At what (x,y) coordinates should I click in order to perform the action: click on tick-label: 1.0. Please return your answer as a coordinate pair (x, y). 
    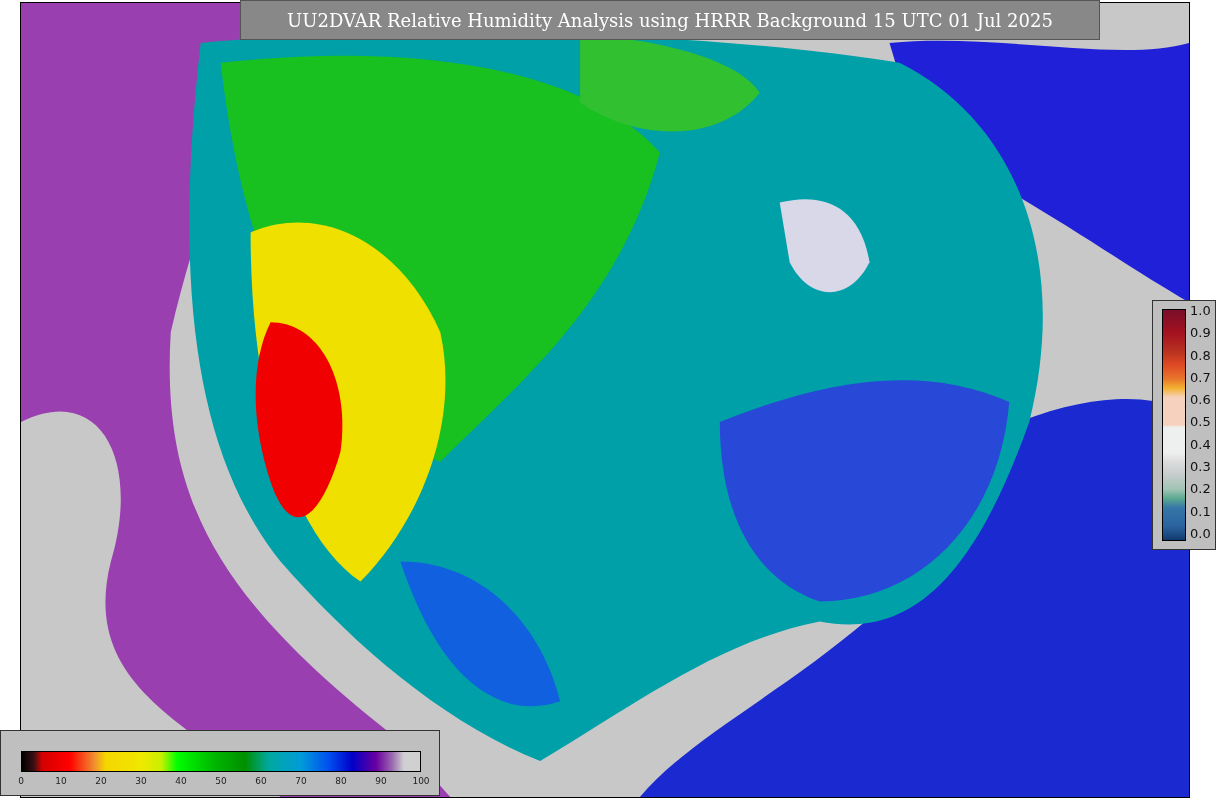
    Looking at the image, I should click on (1200, 310).